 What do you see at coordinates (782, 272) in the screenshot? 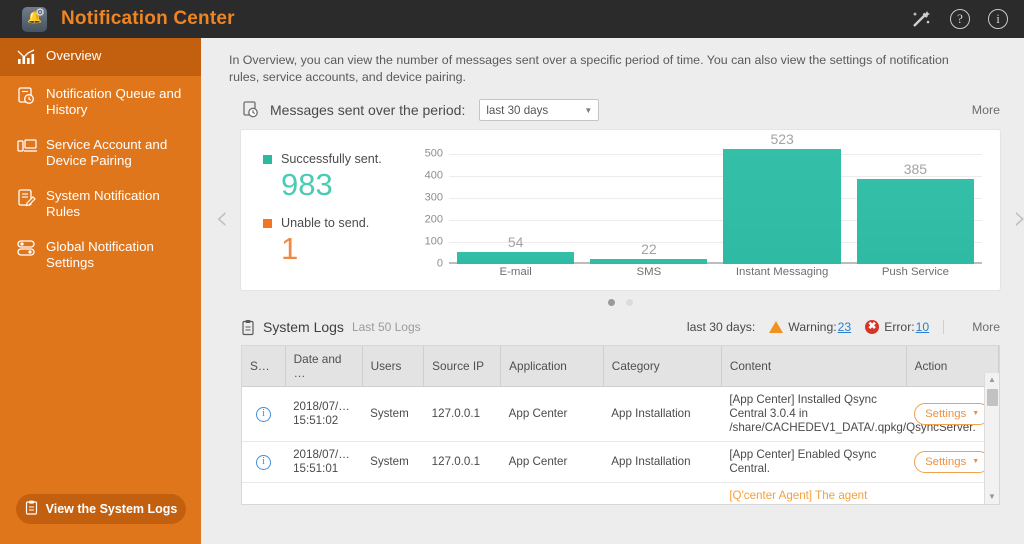
I see `x-tick: Instant Messaging` at bounding box center [782, 272].